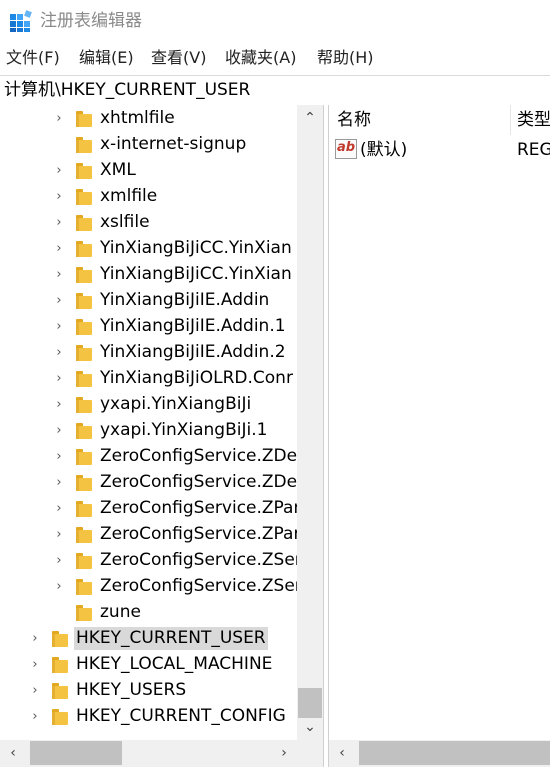 The width and height of the screenshot is (550, 767). I want to click on tree-item-label: HKEY_CURRENT_USER, so click(171, 638).